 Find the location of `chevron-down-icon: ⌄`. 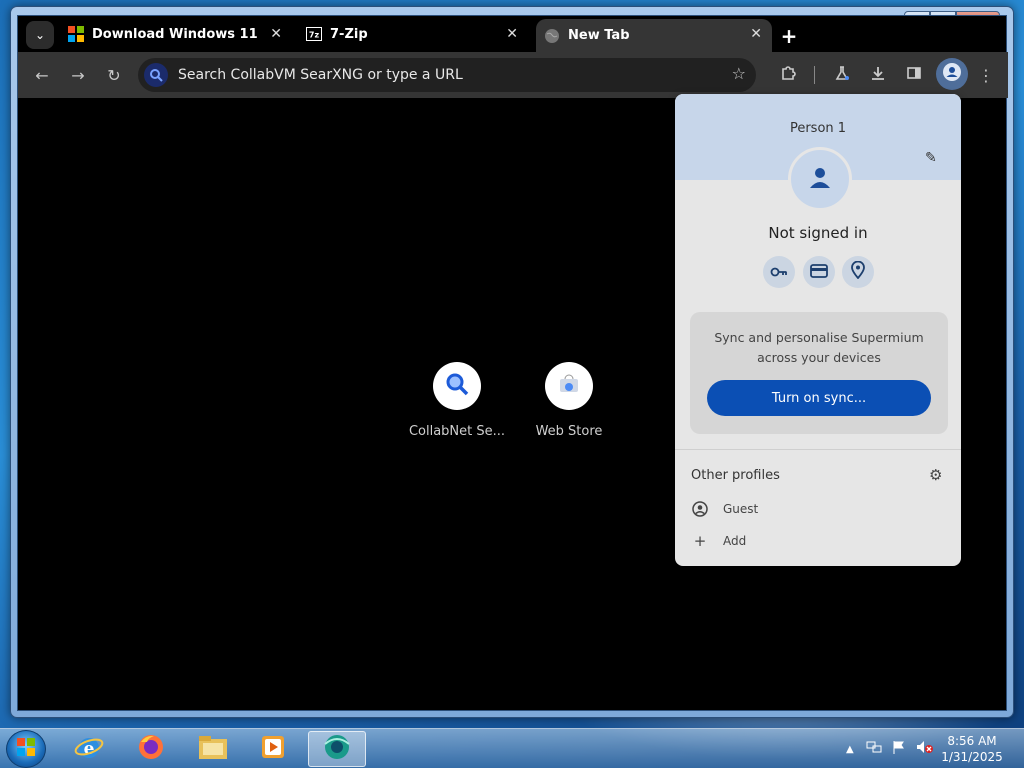

chevron-down-icon: ⌄ is located at coordinates (40, 35).